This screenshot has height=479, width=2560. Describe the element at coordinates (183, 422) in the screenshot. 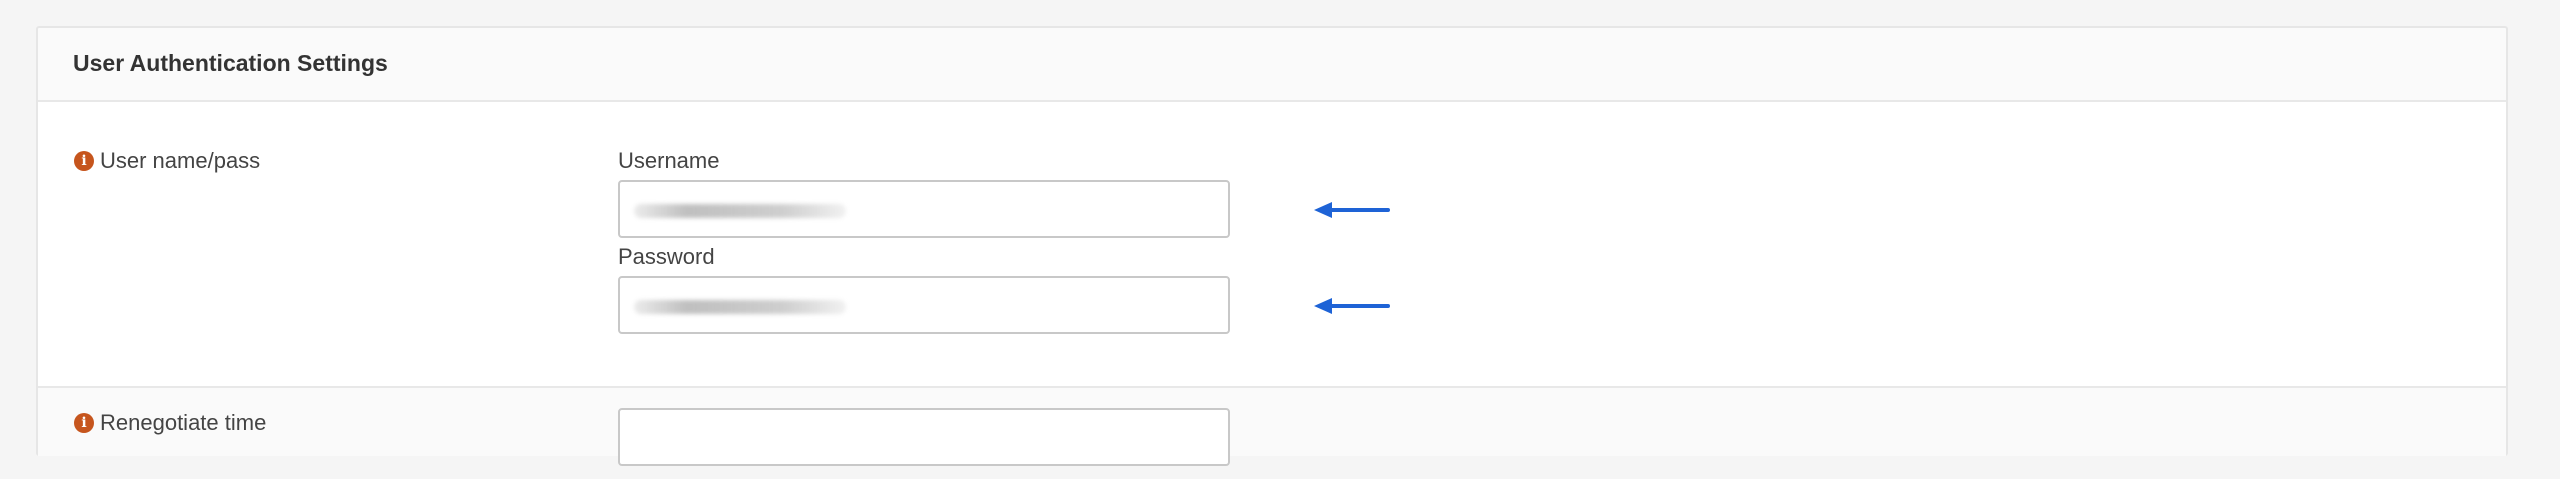

I see `renegotiate-label: Renegotiate time` at that location.